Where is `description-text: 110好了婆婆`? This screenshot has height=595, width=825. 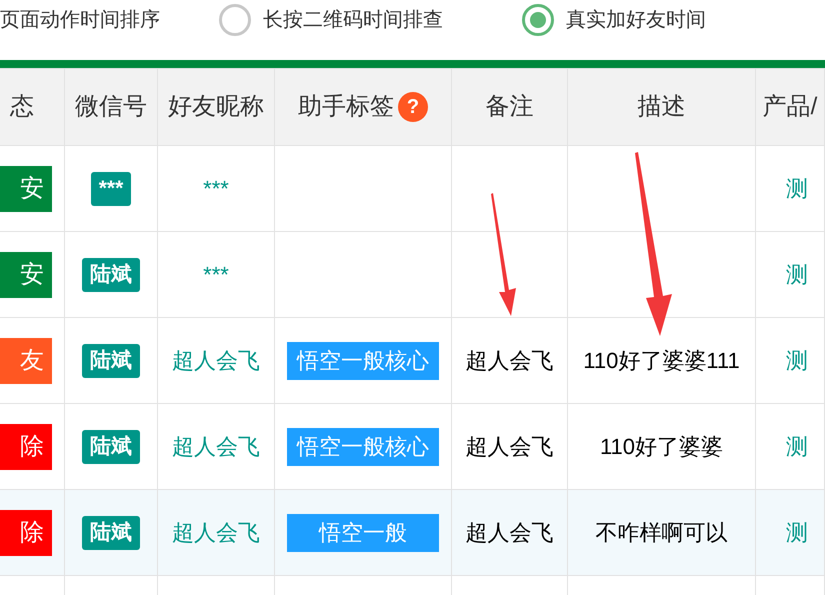 description-text: 110好了婆婆 is located at coordinates (662, 447).